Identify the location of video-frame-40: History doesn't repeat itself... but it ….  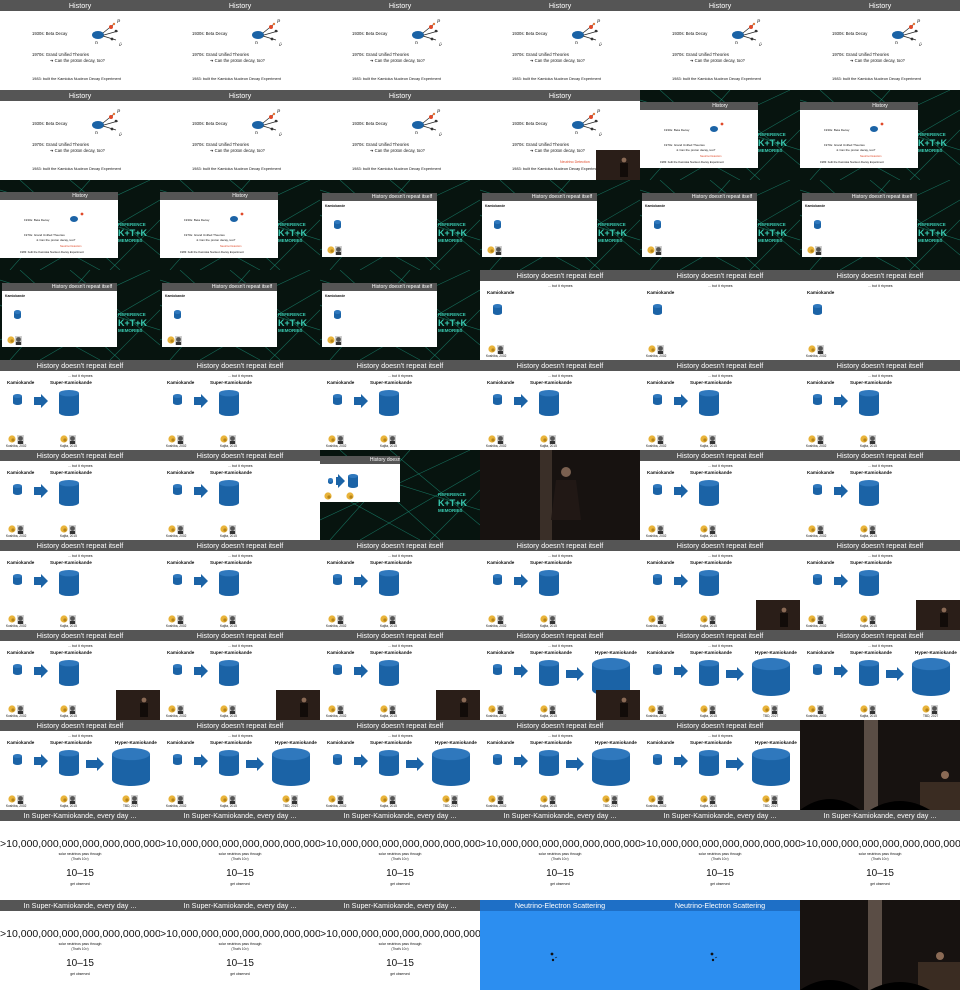
(720, 585).